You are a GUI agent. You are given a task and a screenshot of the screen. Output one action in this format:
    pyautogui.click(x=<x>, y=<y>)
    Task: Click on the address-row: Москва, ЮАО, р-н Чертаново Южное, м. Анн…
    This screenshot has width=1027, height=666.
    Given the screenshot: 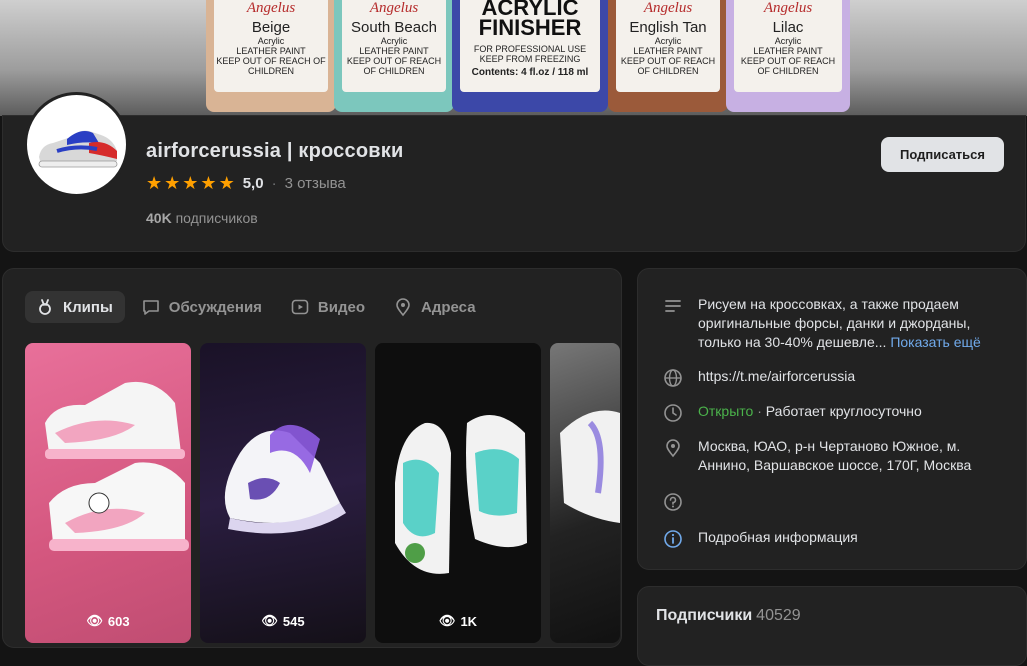 What is the action you would take?
    pyautogui.click(x=835, y=456)
    